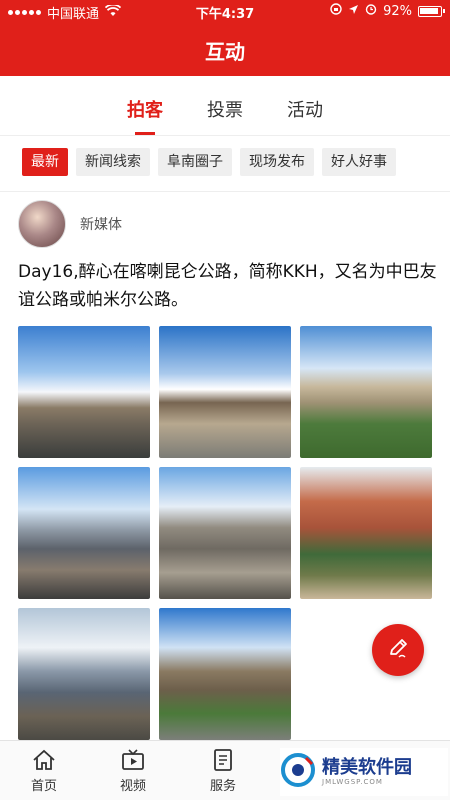 Image resolution: width=450 pixels, height=800 pixels. Describe the element at coordinates (225, 12) in the screenshot. I see `status-bar: 中国联通 下午4:37 92%` at that location.